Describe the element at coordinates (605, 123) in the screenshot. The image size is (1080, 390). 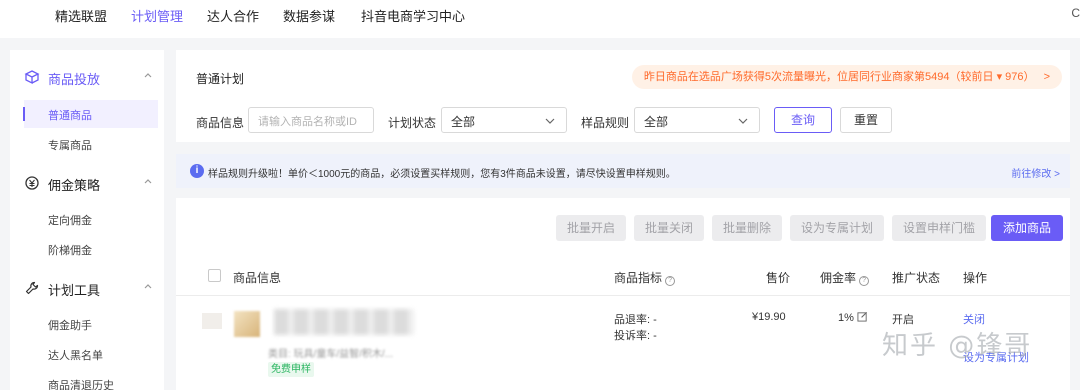
I see `sample-rule-label: 样品规则` at that location.